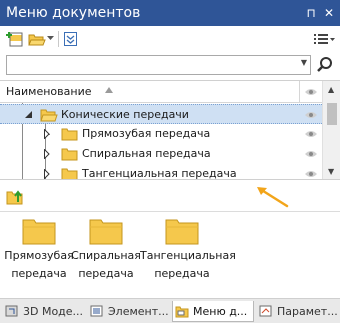  What do you see at coordinates (149, 65) in the screenshot?
I see `search-input` at bounding box center [149, 65].